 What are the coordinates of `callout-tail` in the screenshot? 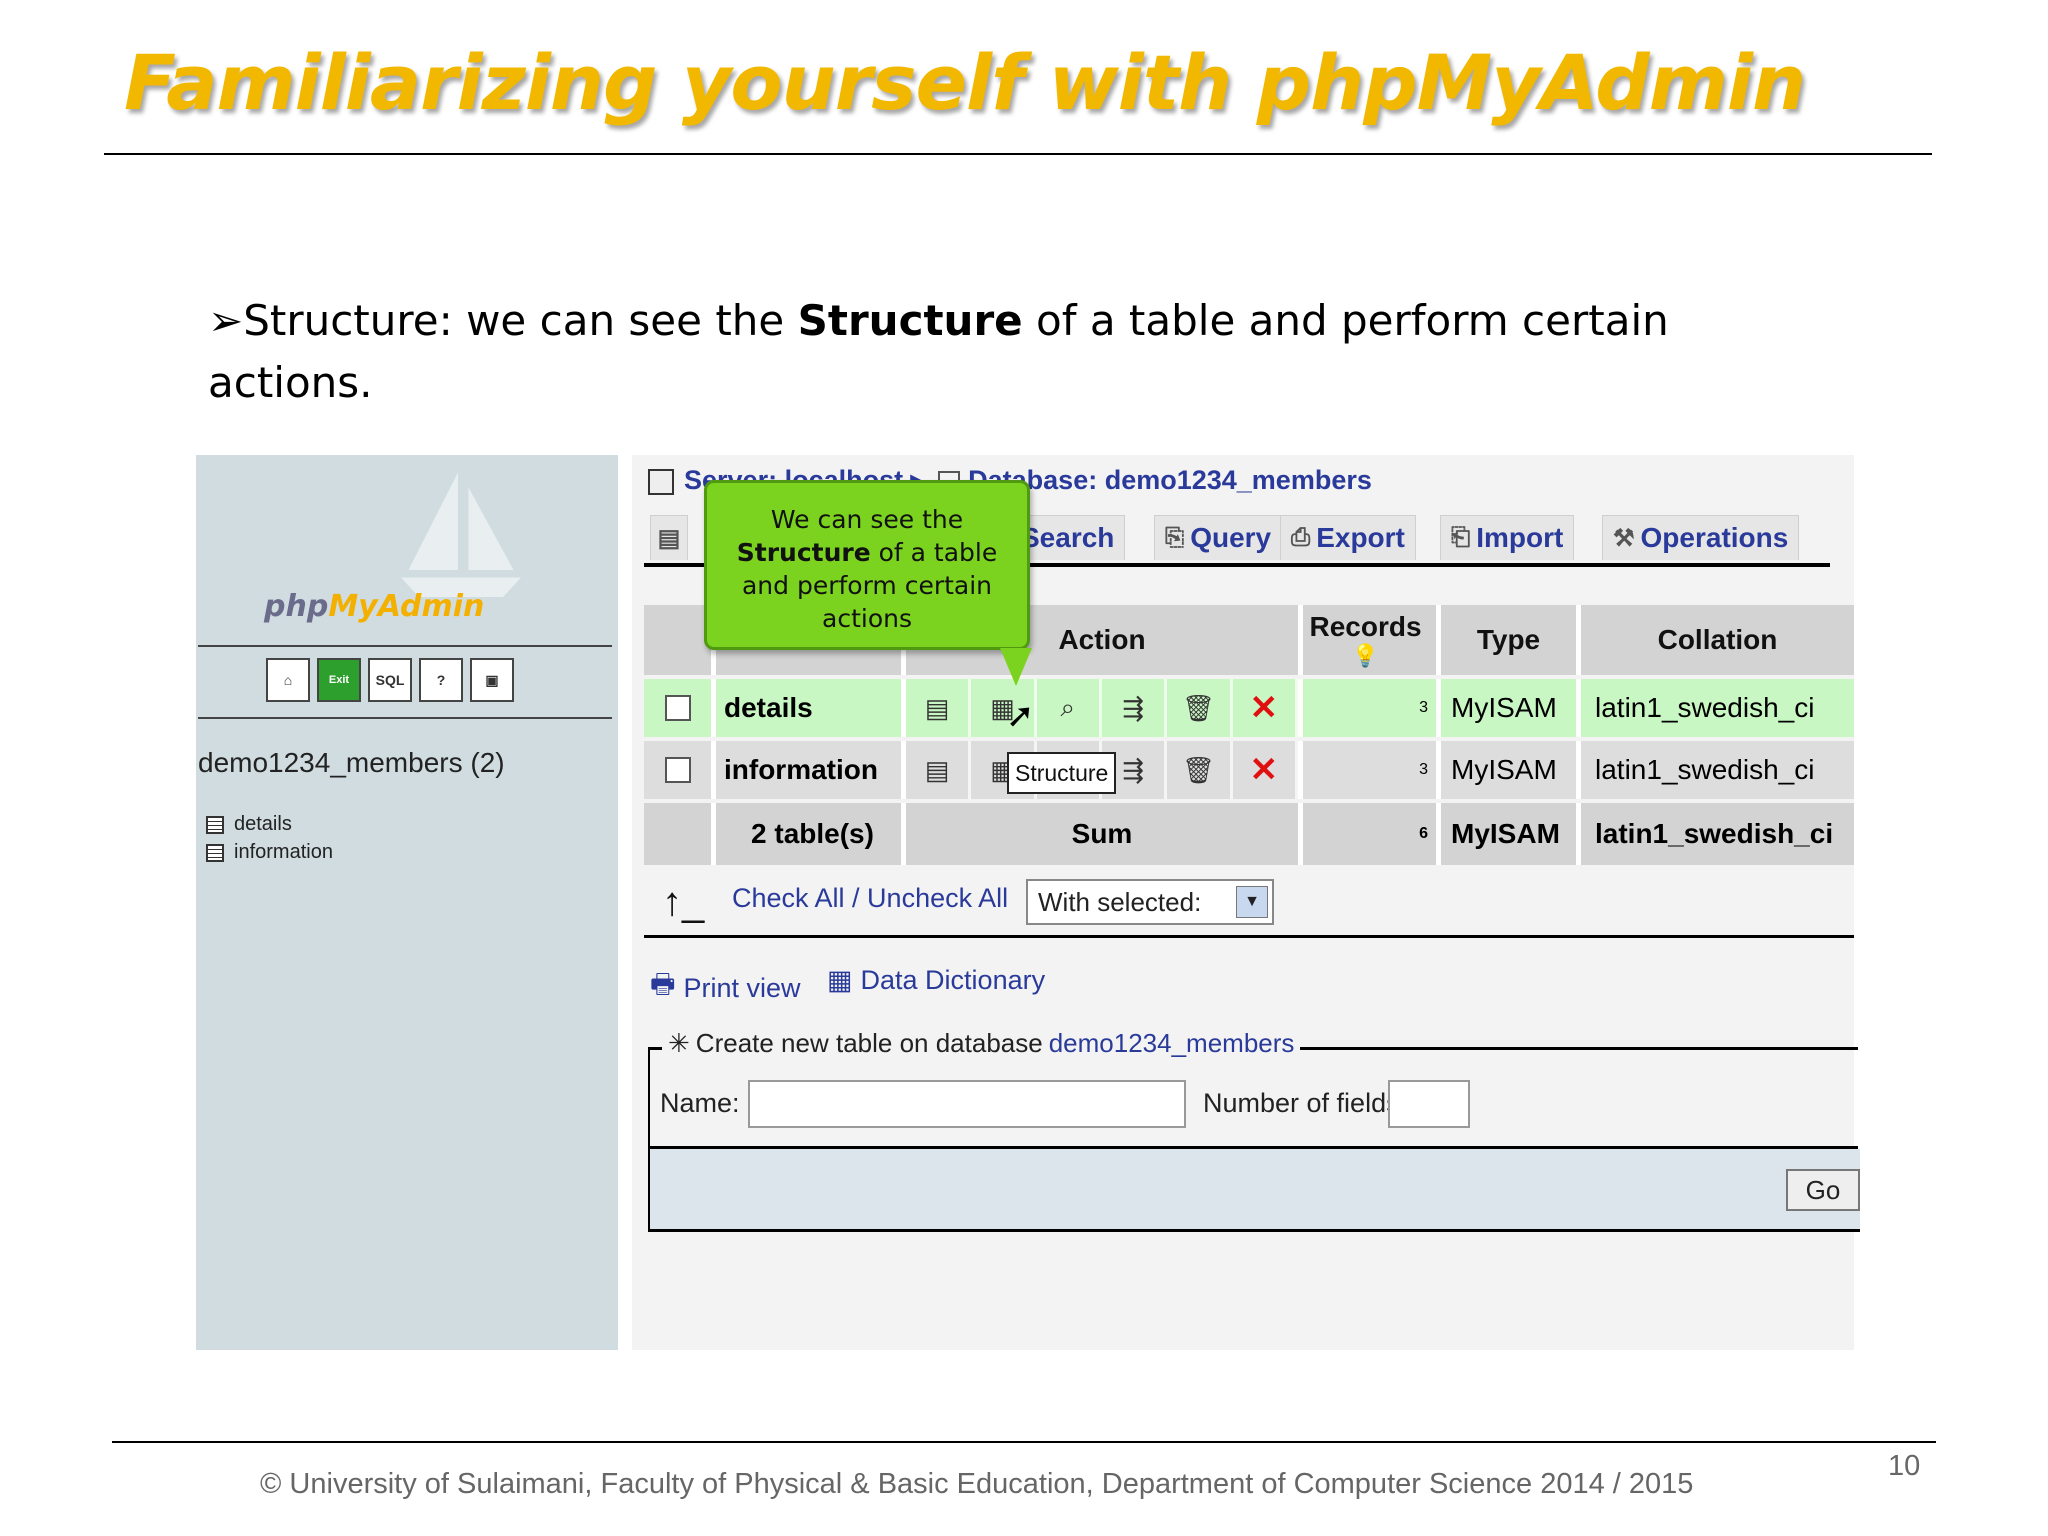 It's located at (1016, 667).